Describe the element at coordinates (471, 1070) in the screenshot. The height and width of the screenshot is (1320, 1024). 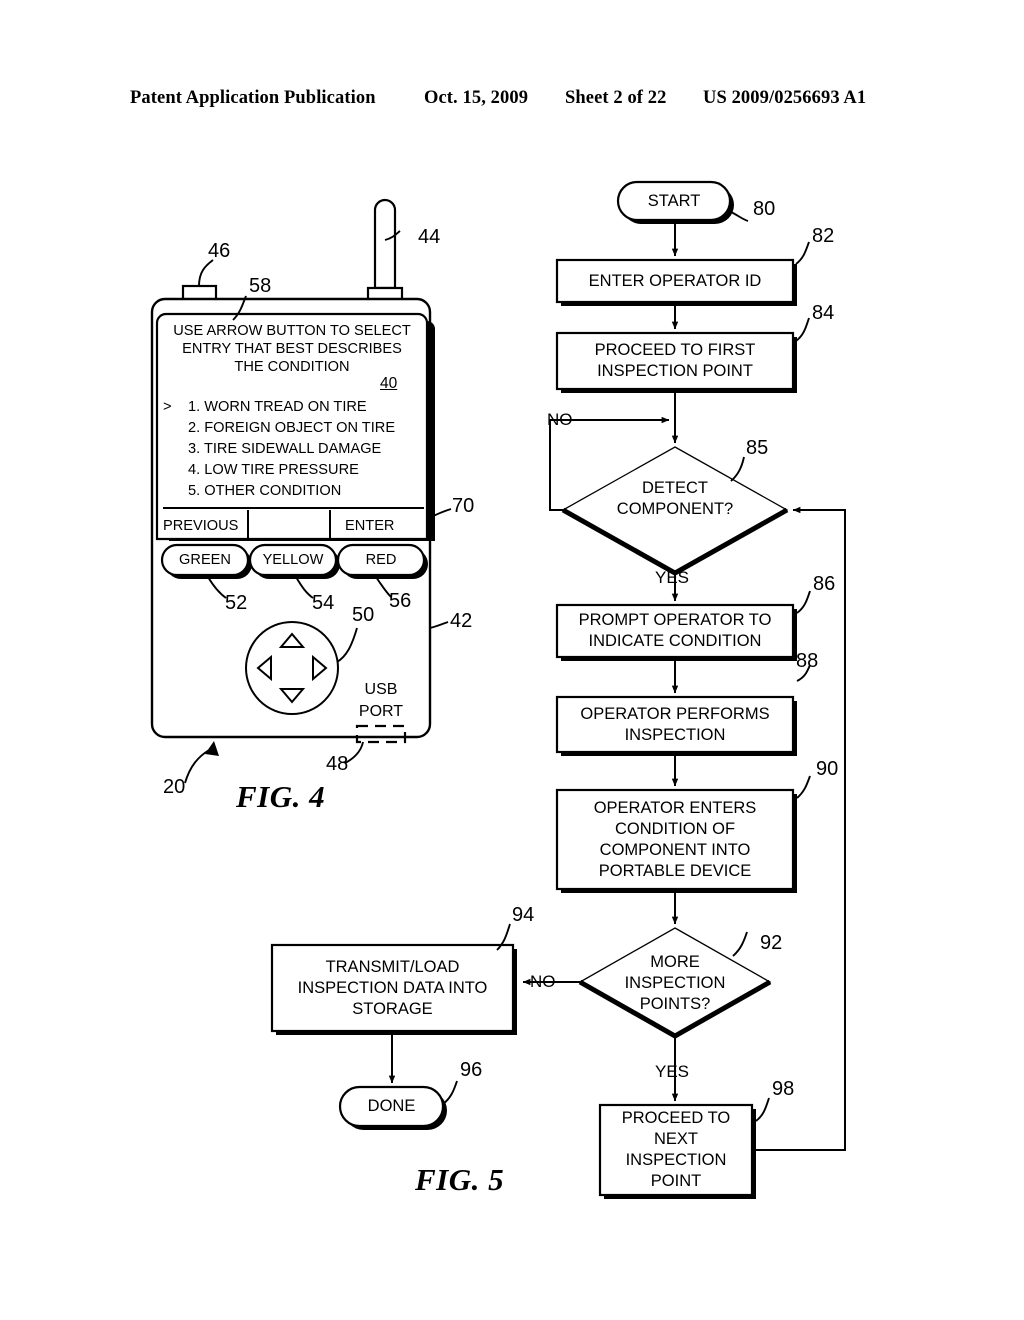
I see `ref-96: 96` at that location.